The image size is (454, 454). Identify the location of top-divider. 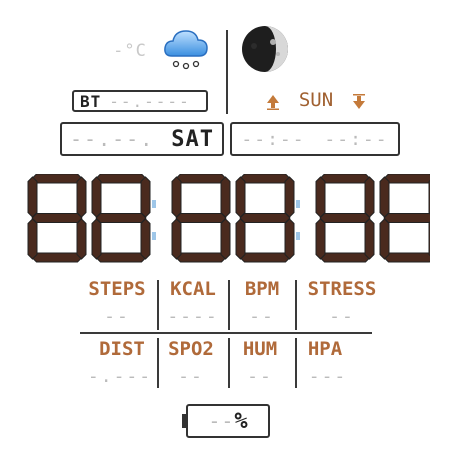
(227, 72).